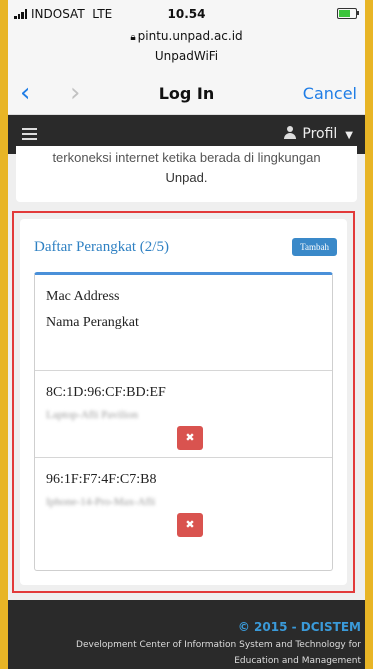 This screenshot has width=373, height=669. I want to click on footer-copyright: © 2015 - DCISTEM, so click(299, 627).